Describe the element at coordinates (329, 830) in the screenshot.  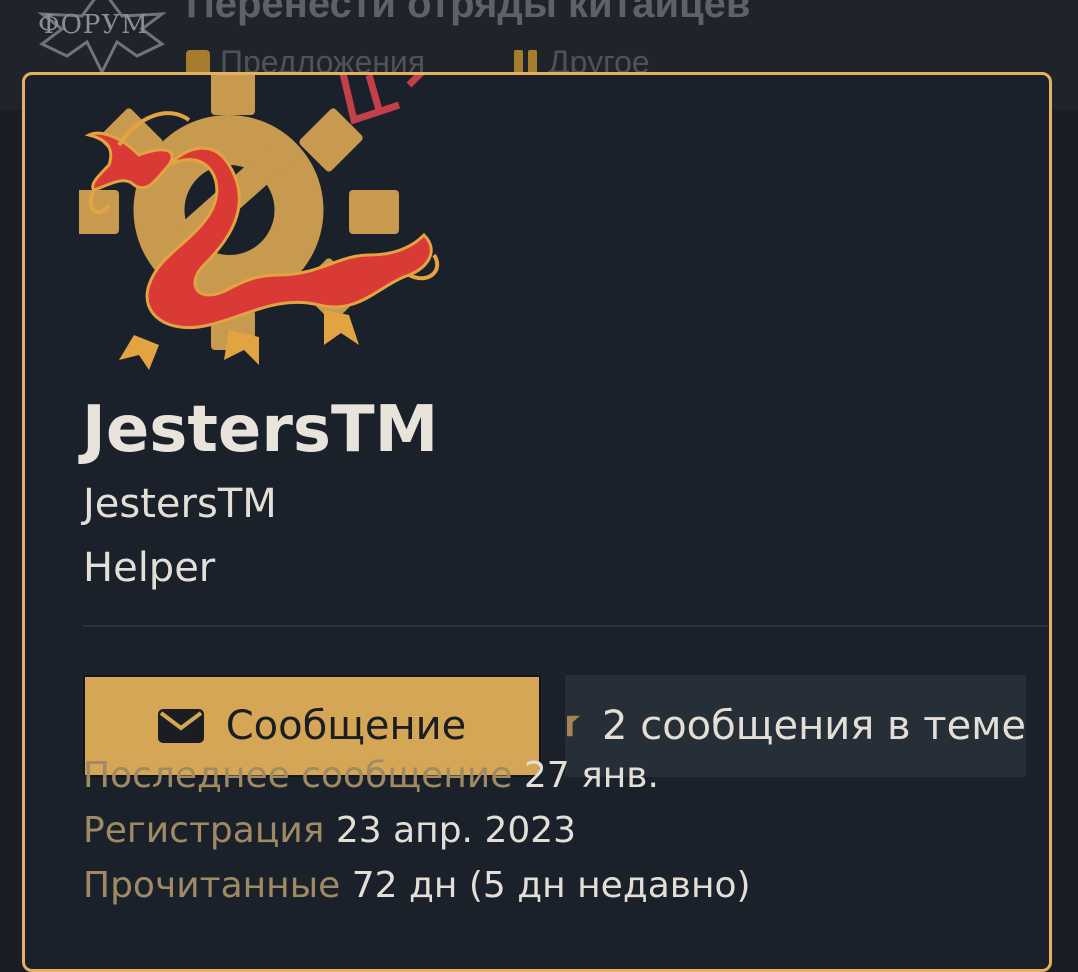
I see `info-registration: Регистрация 23 апр. 2023` at that location.